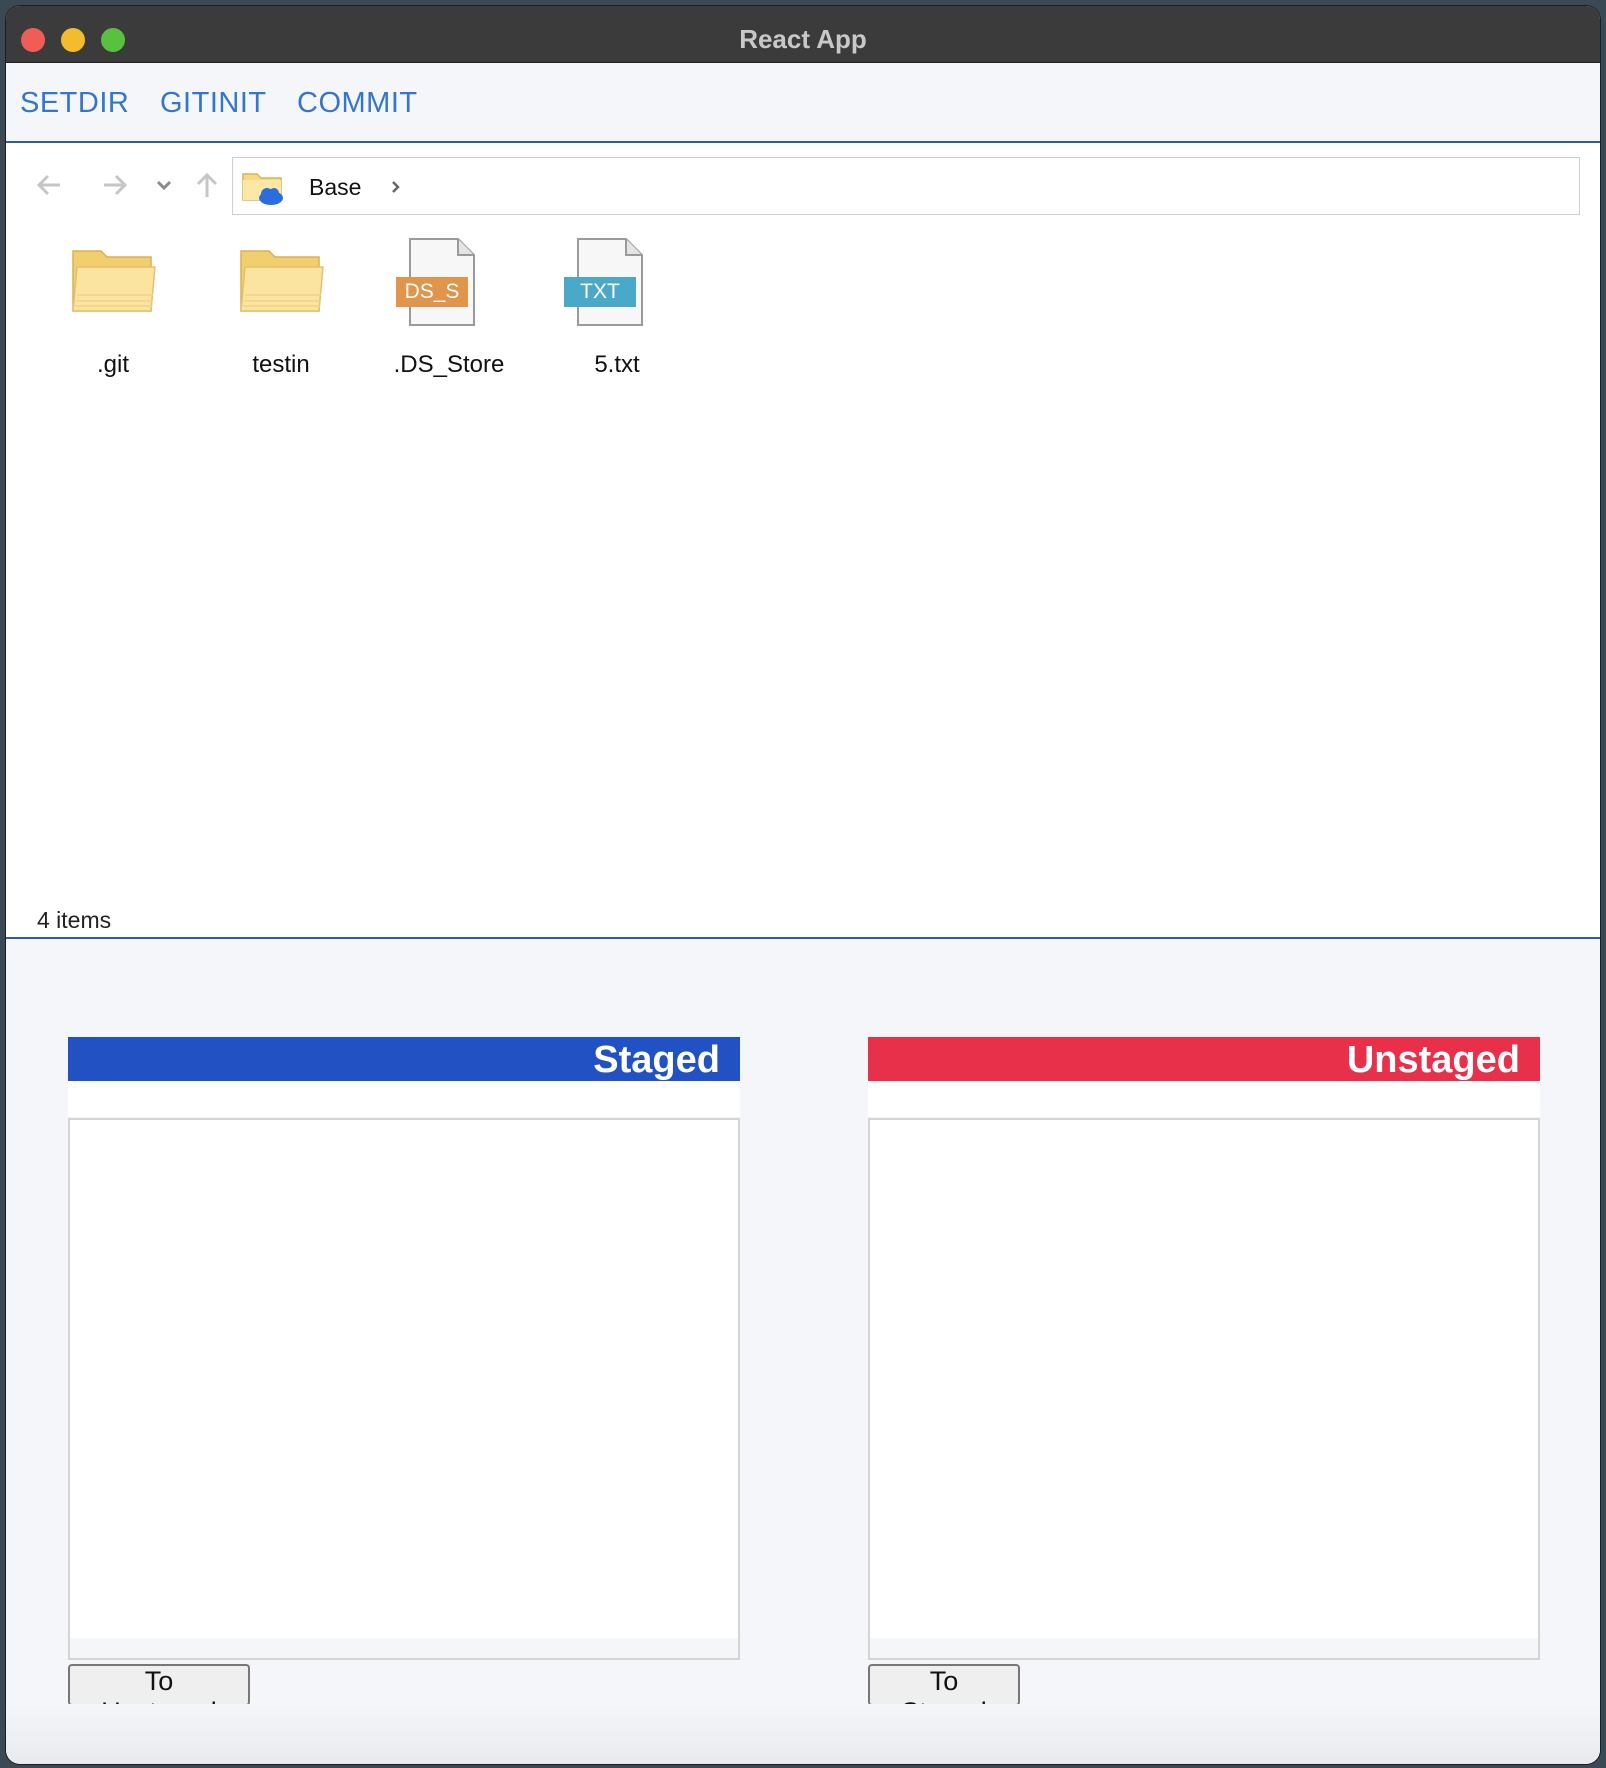 The height and width of the screenshot is (1768, 1606). Describe the element at coordinates (114, 185) in the screenshot. I see `forward-arrow-icon` at that location.